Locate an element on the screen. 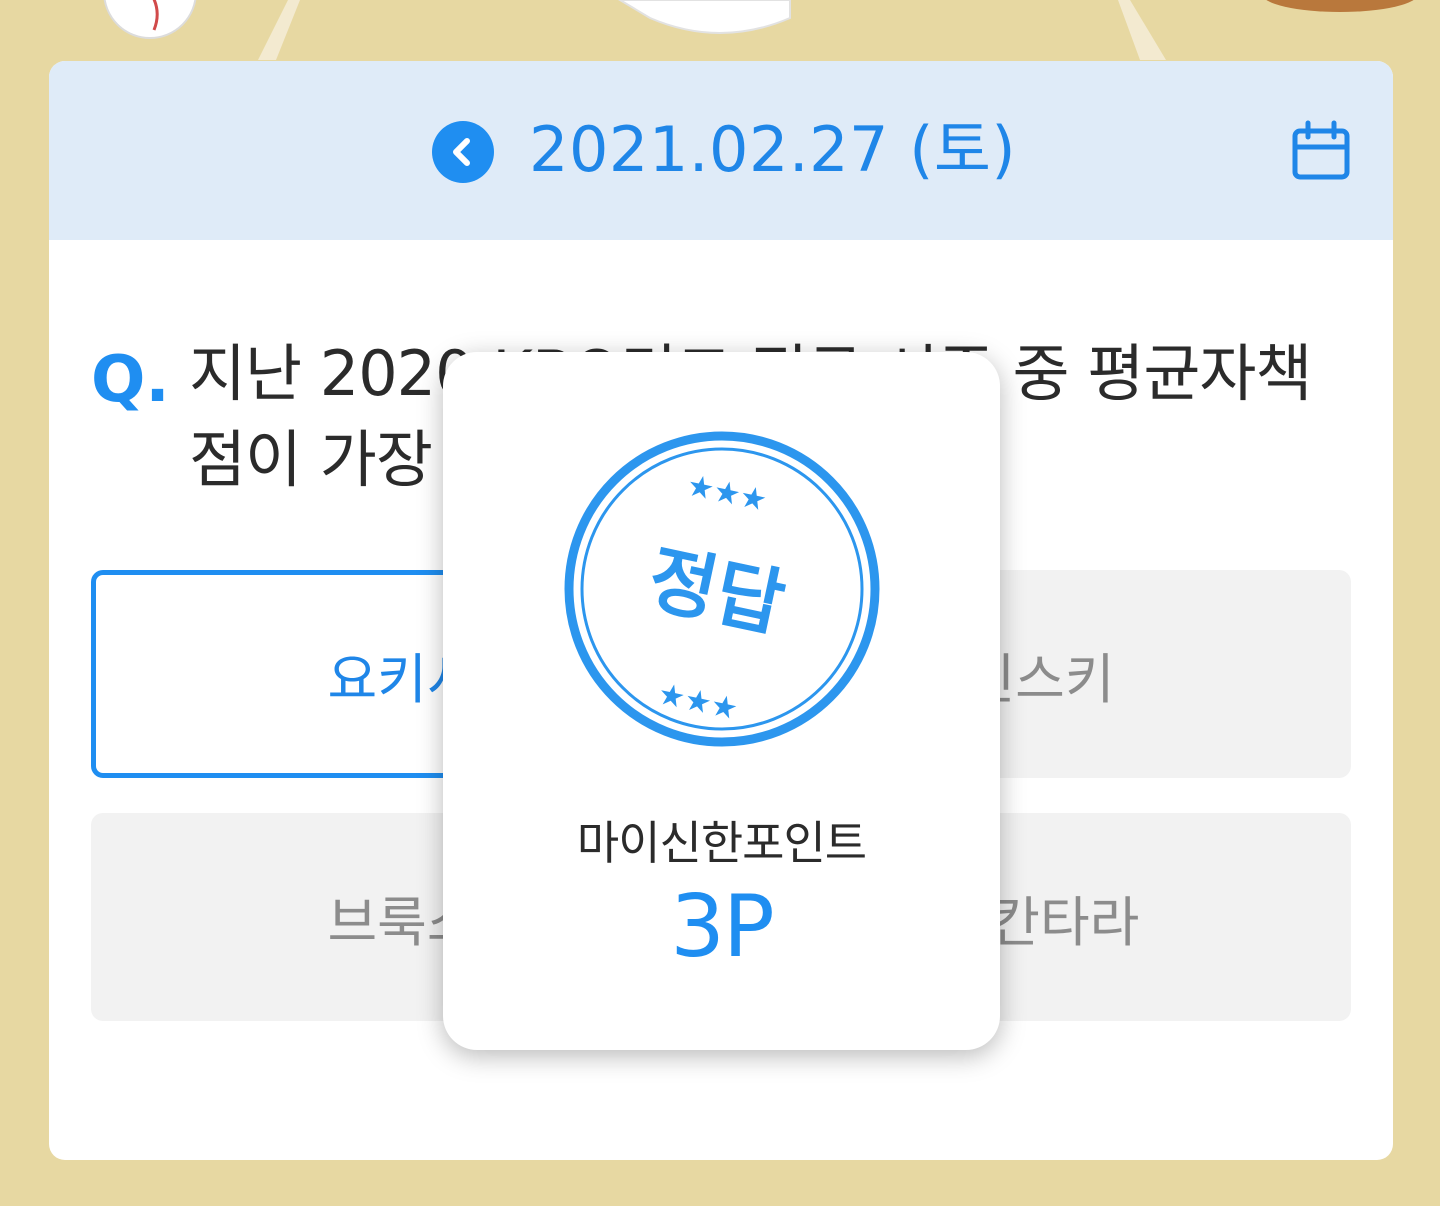 This screenshot has height=1206, width=1440. date-label: 2021.02.27 (토) is located at coordinates (773, 149).